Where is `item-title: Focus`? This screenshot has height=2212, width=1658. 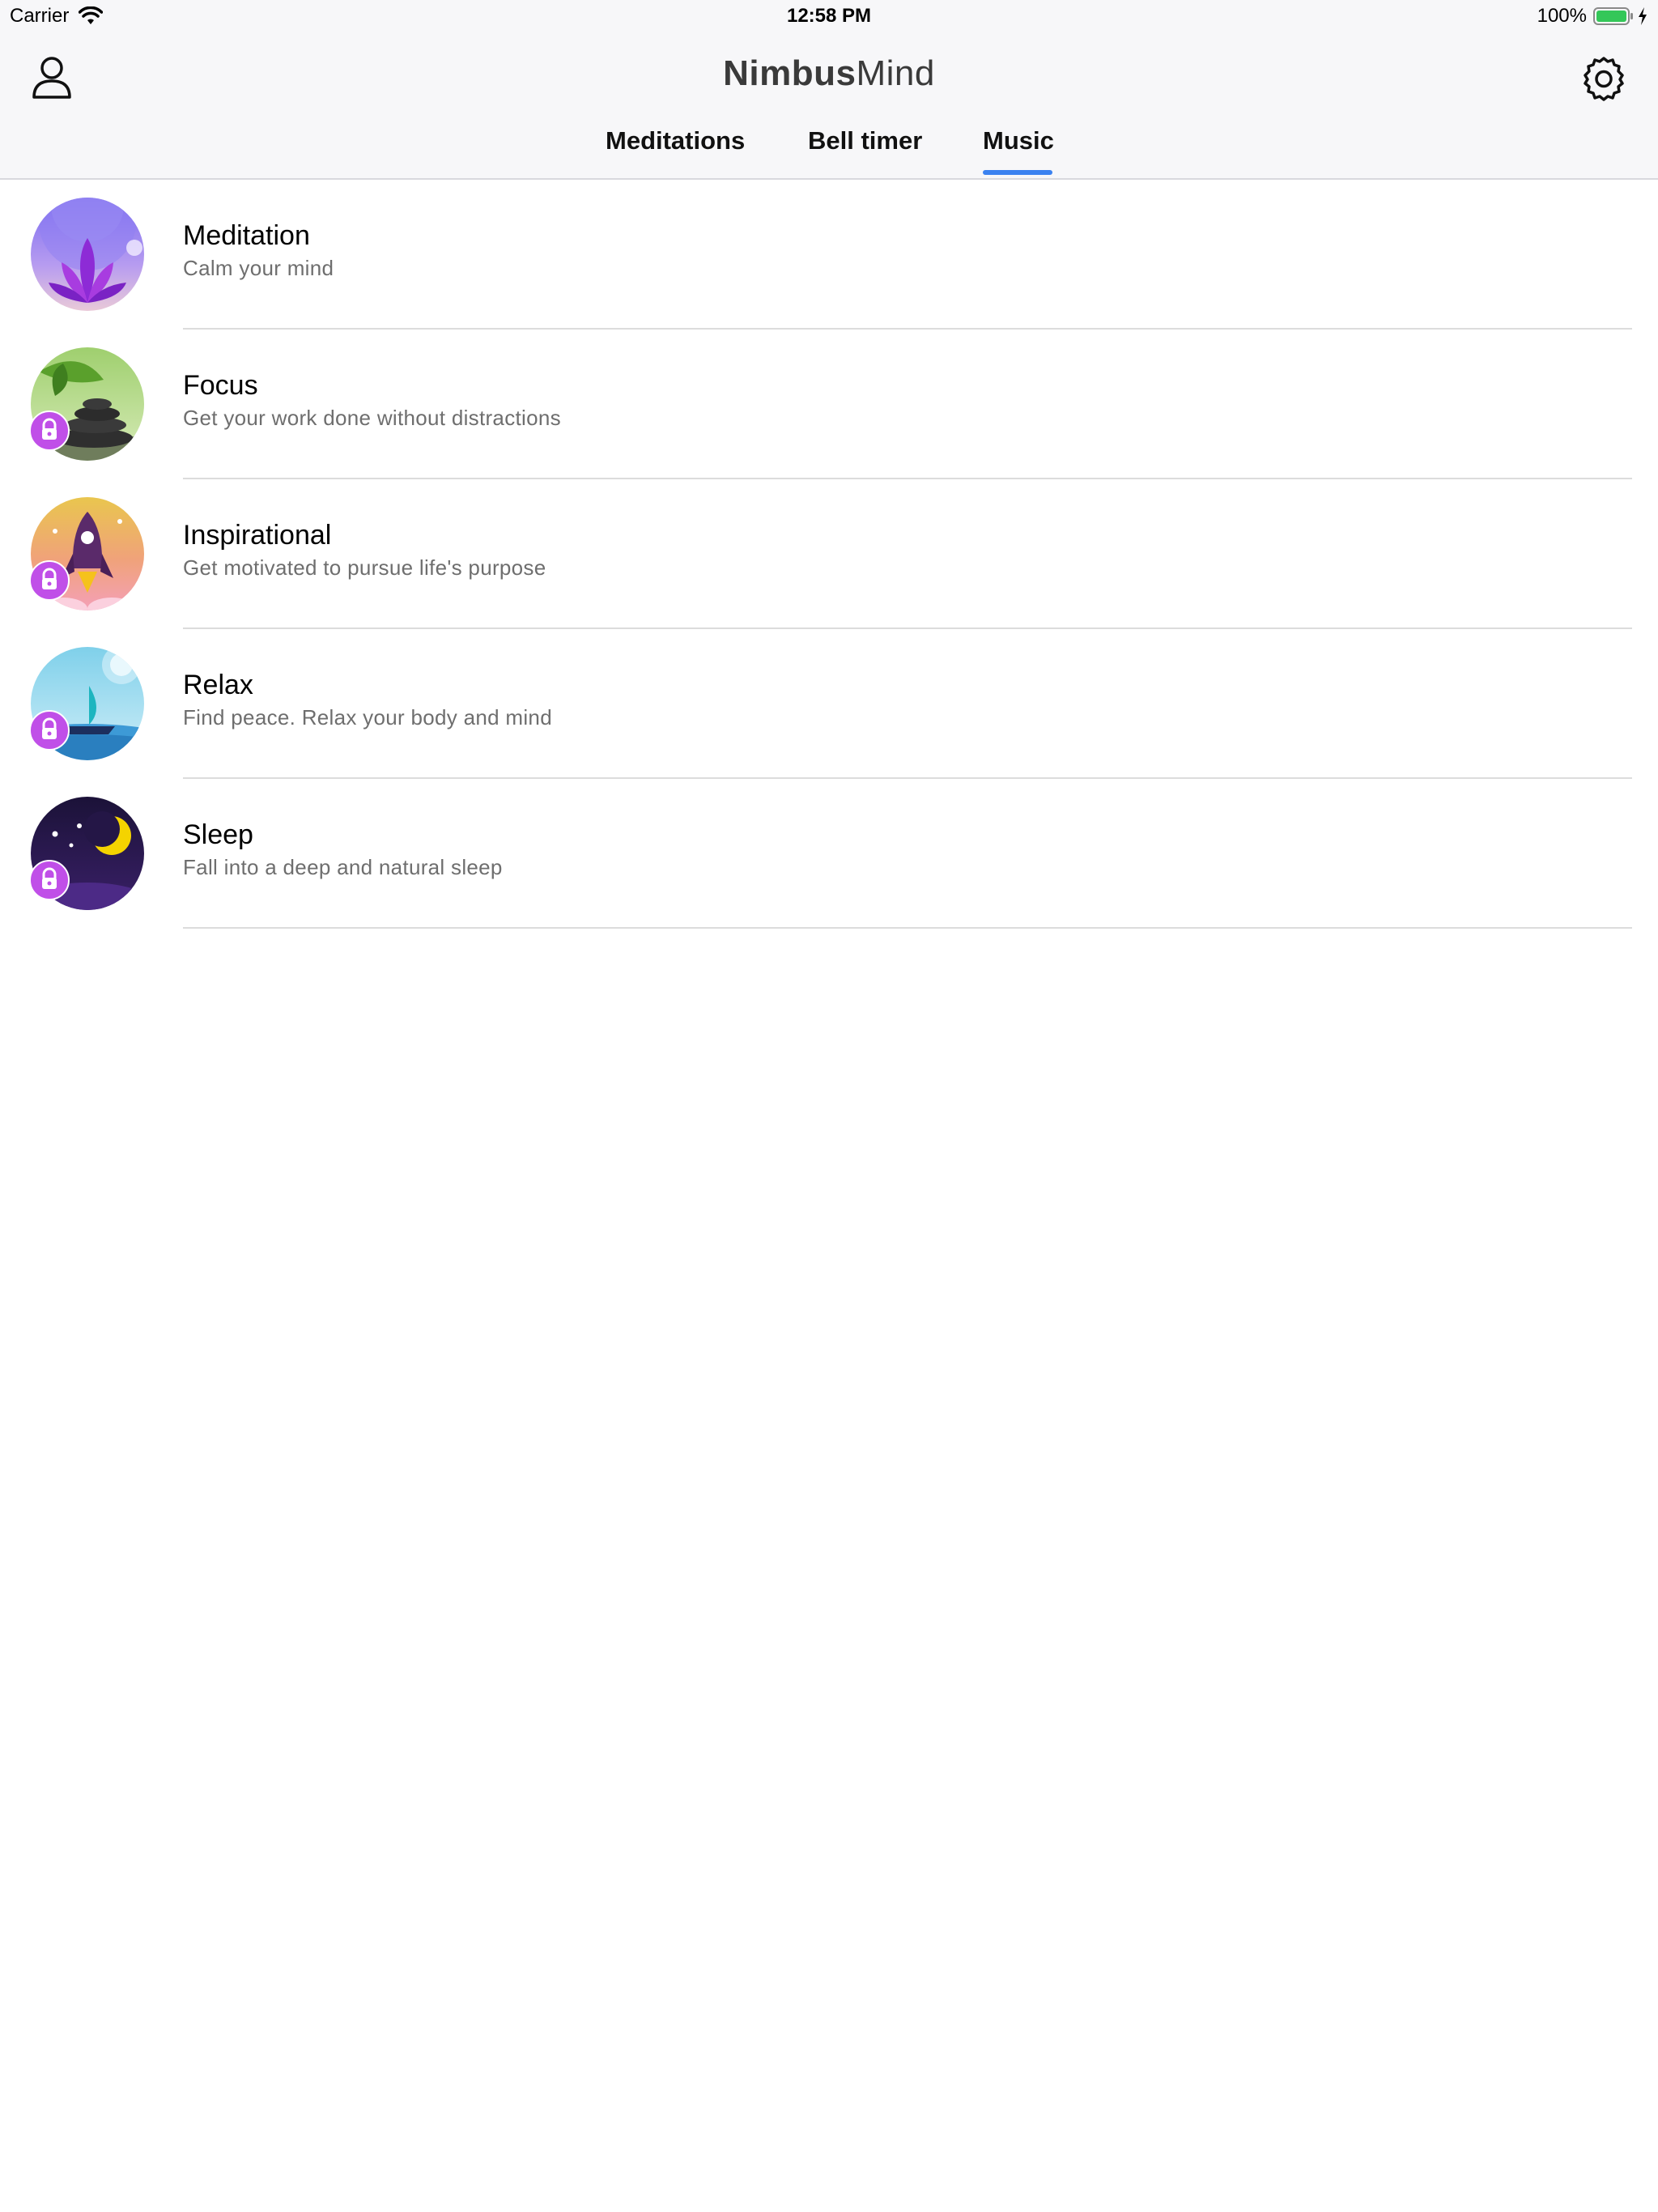
item-title: Focus is located at coordinates (220, 385).